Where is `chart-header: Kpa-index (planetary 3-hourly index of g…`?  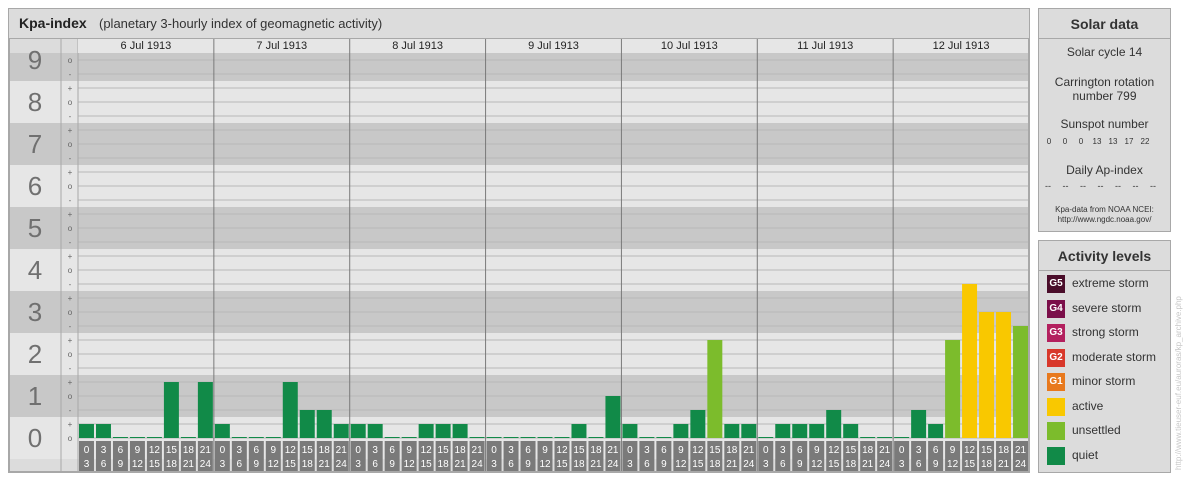 chart-header: Kpa-index (planetary 3-hourly index of g… is located at coordinates (519, 23).